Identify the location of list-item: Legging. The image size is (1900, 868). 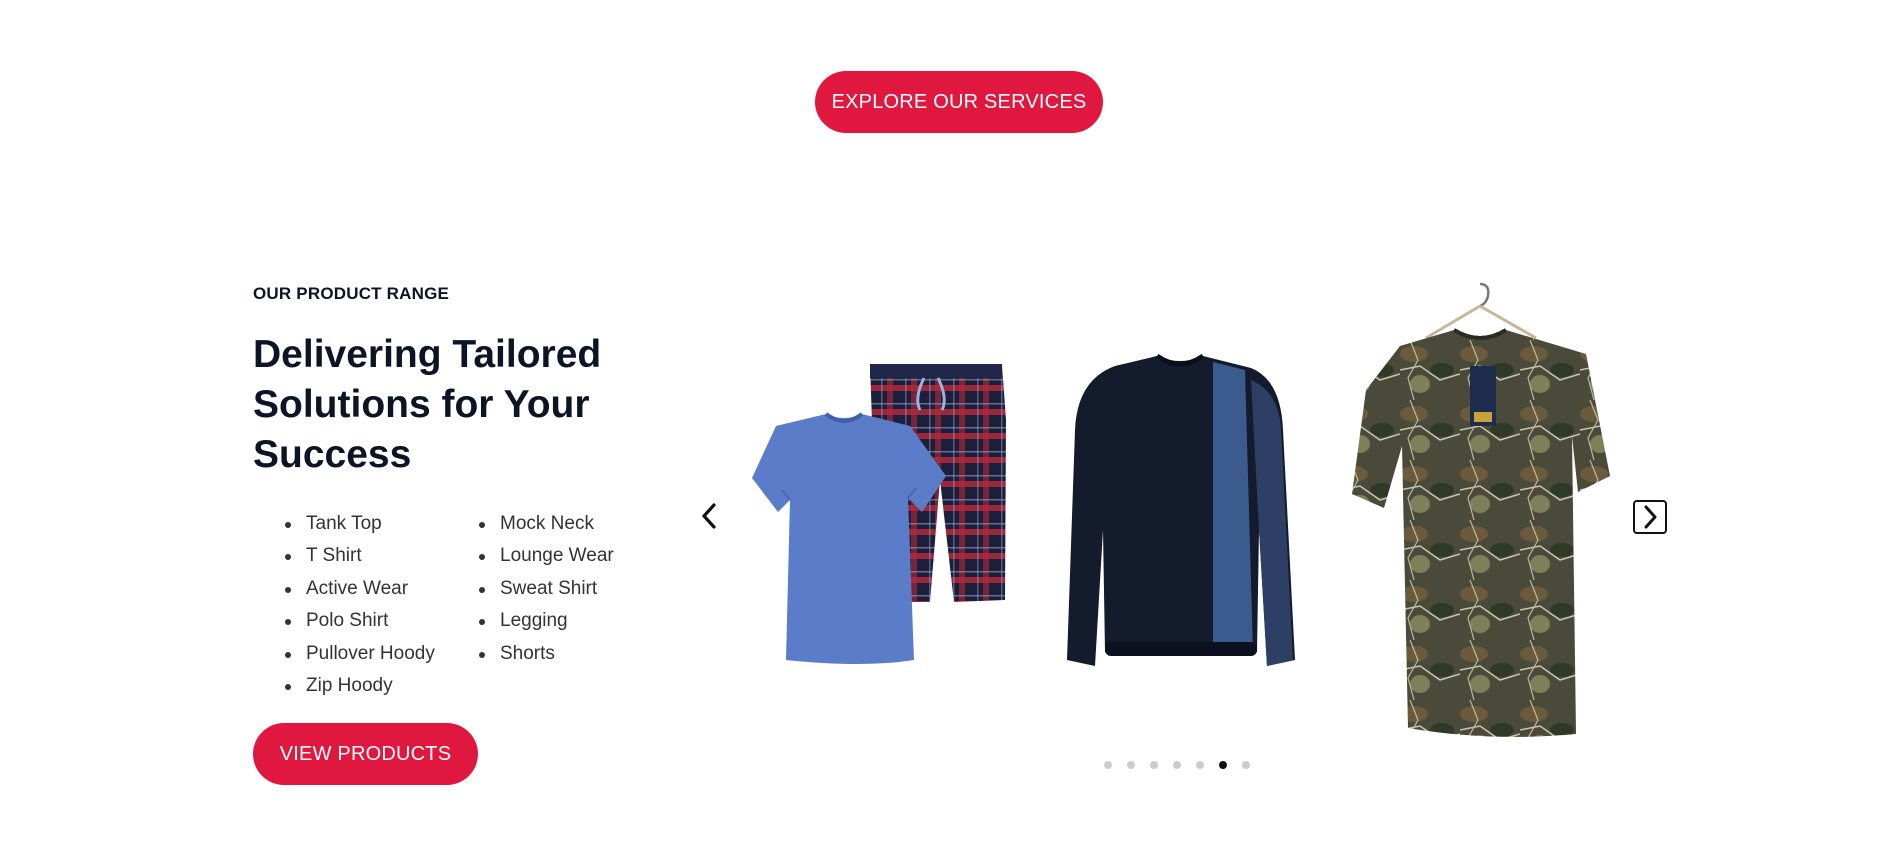
(545, 621).